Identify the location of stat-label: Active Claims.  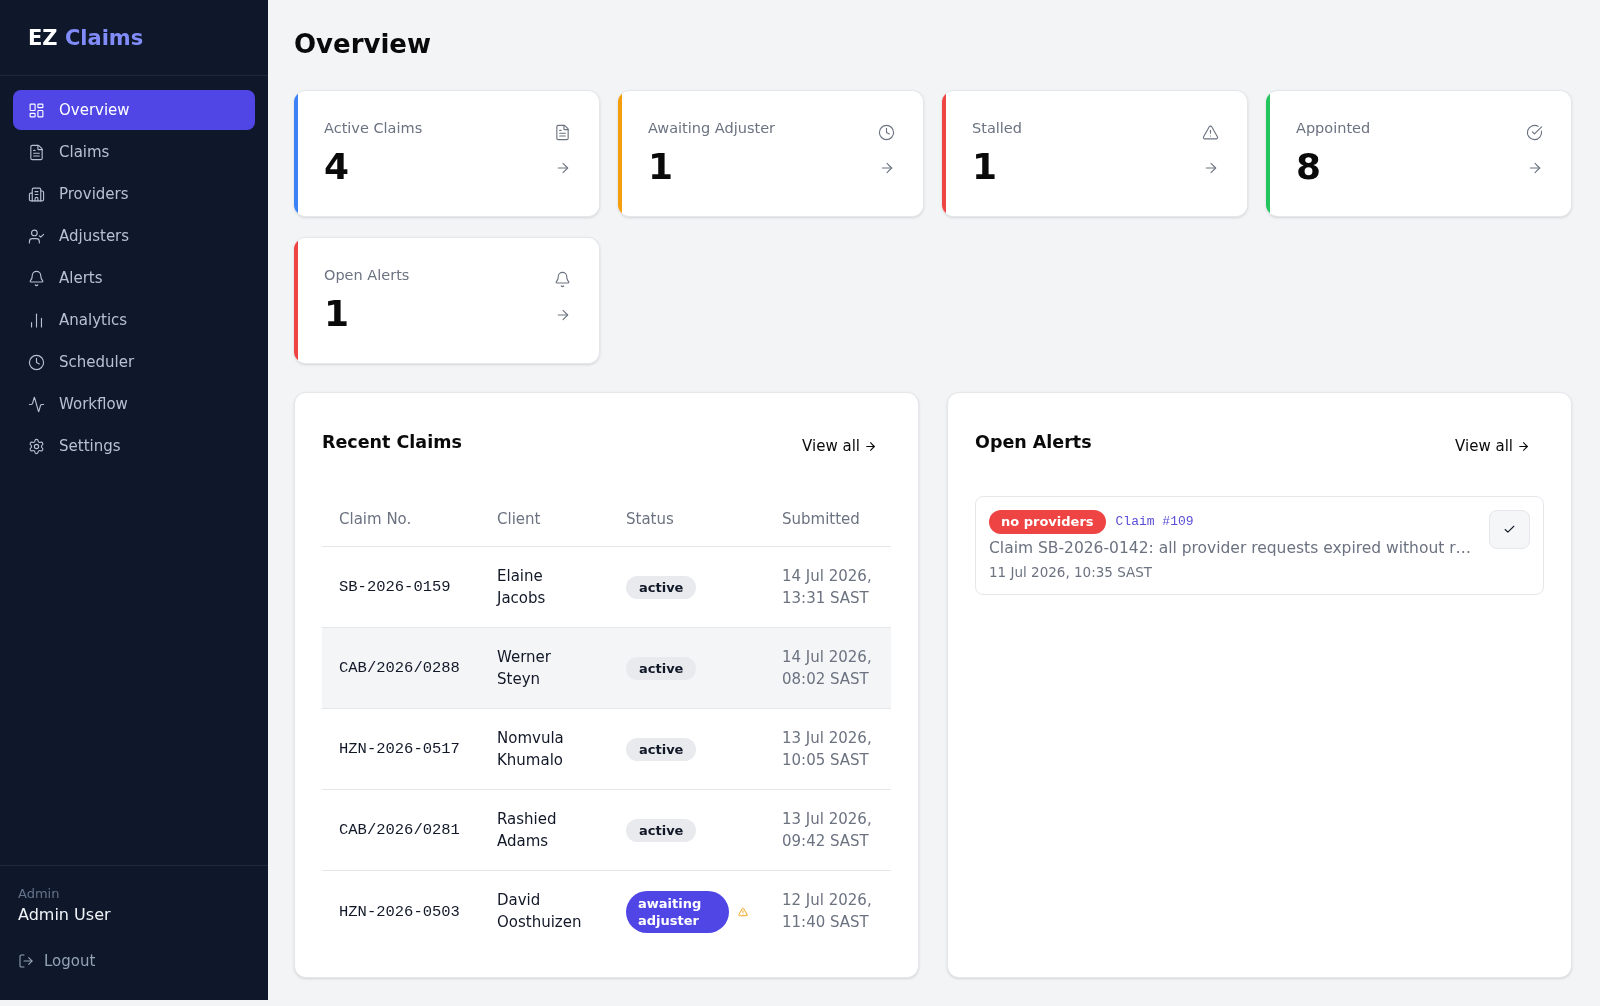
(373, 128).